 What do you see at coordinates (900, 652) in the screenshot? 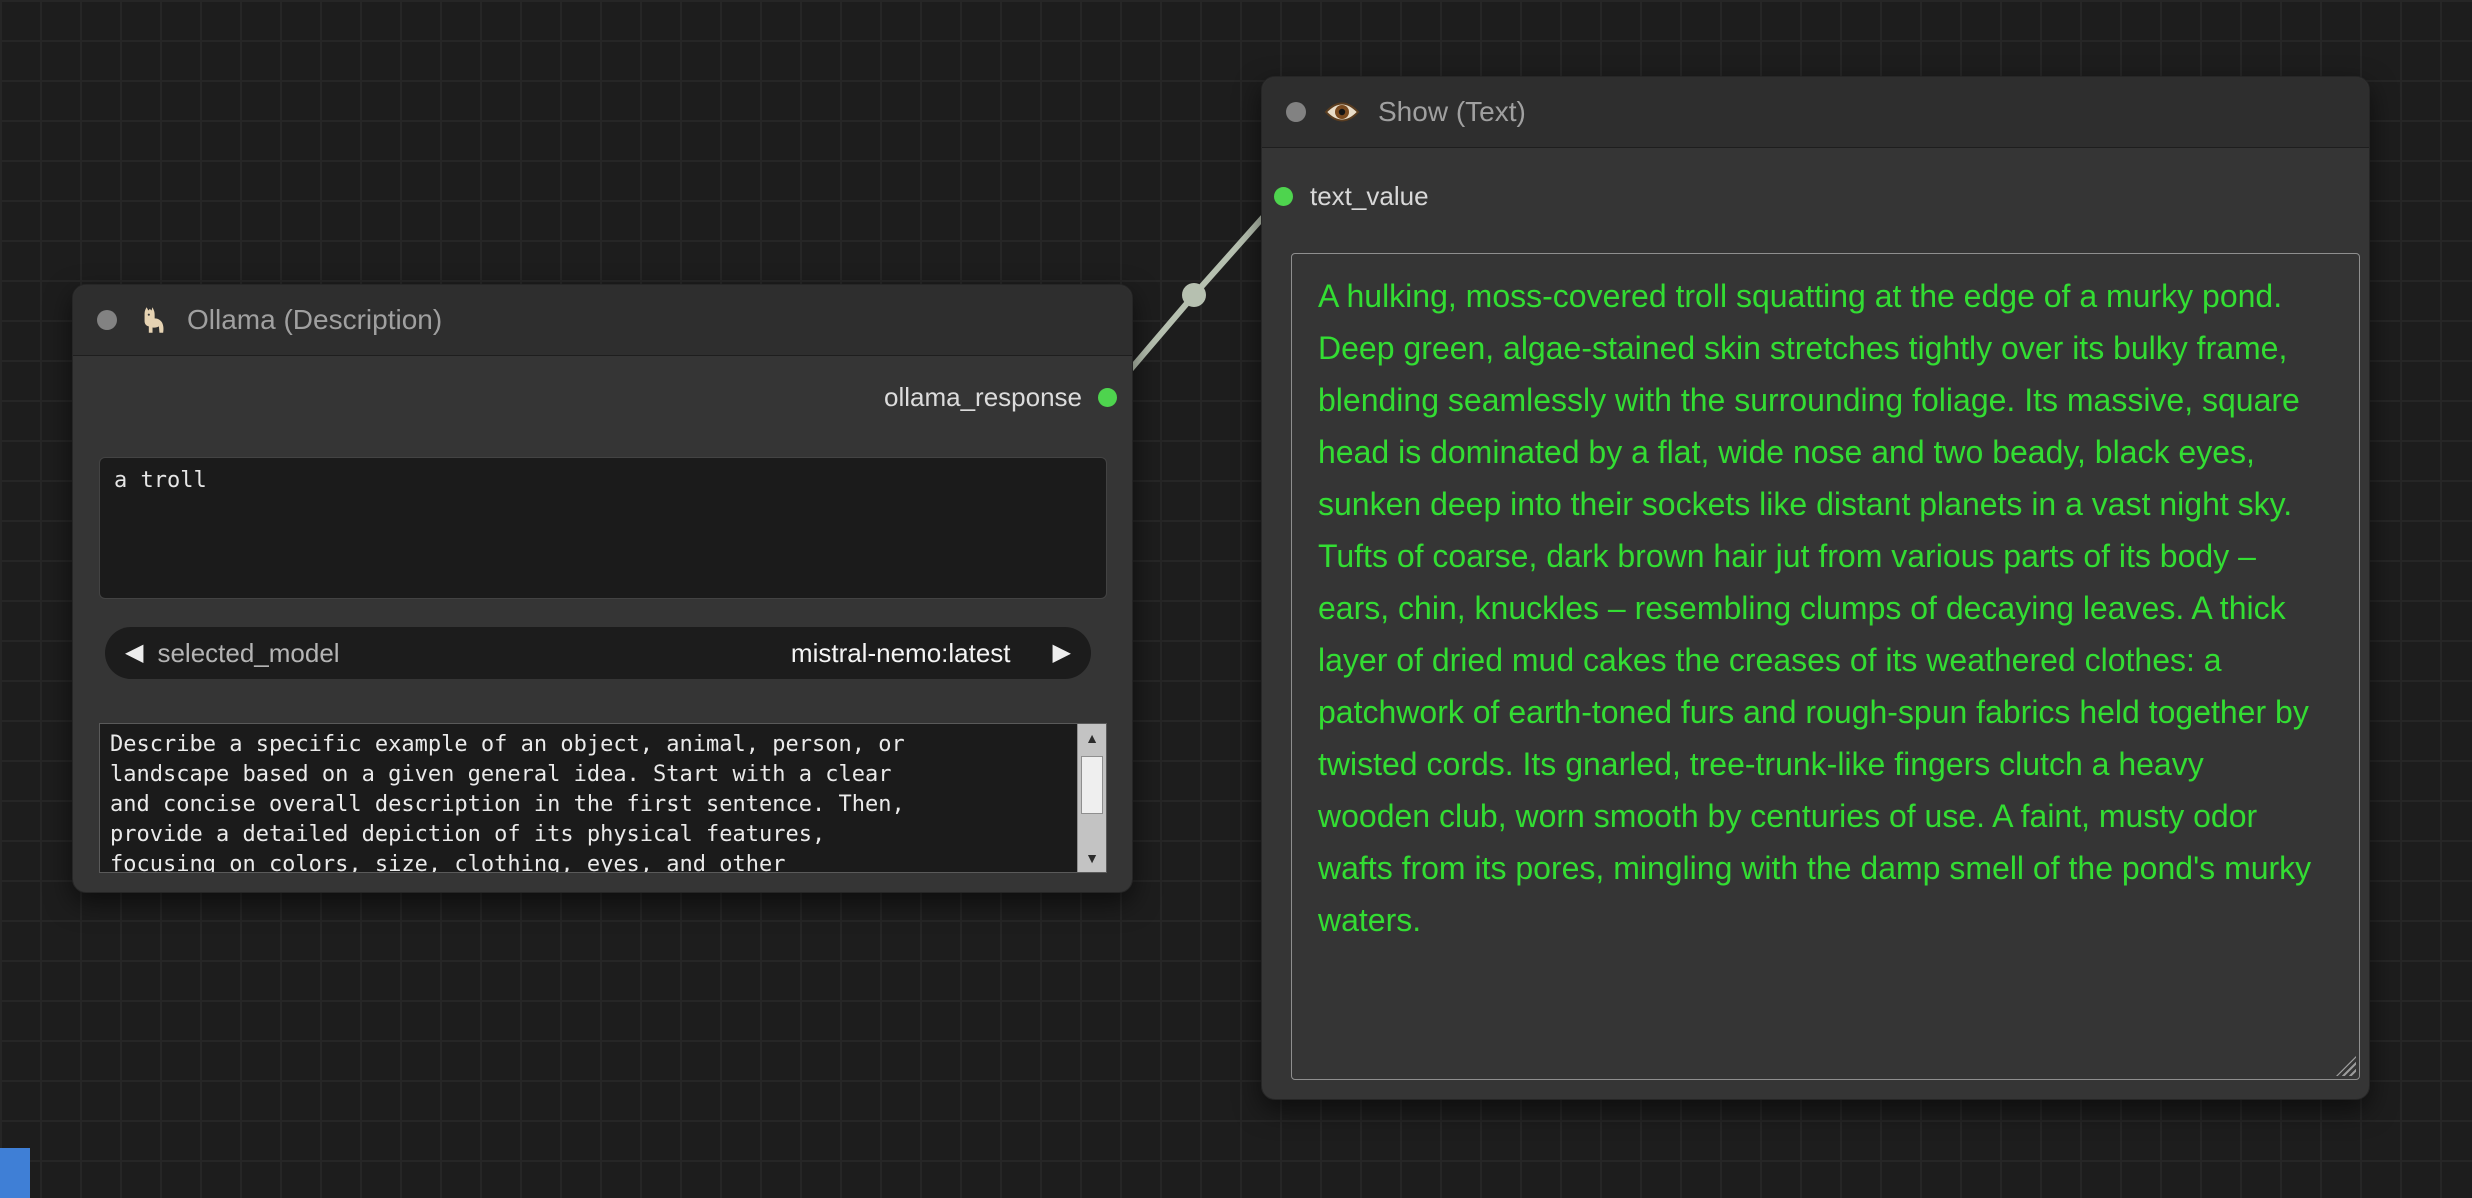
I see `combo-value: mistral-nemo:latest` at bounding box center [900, 652].